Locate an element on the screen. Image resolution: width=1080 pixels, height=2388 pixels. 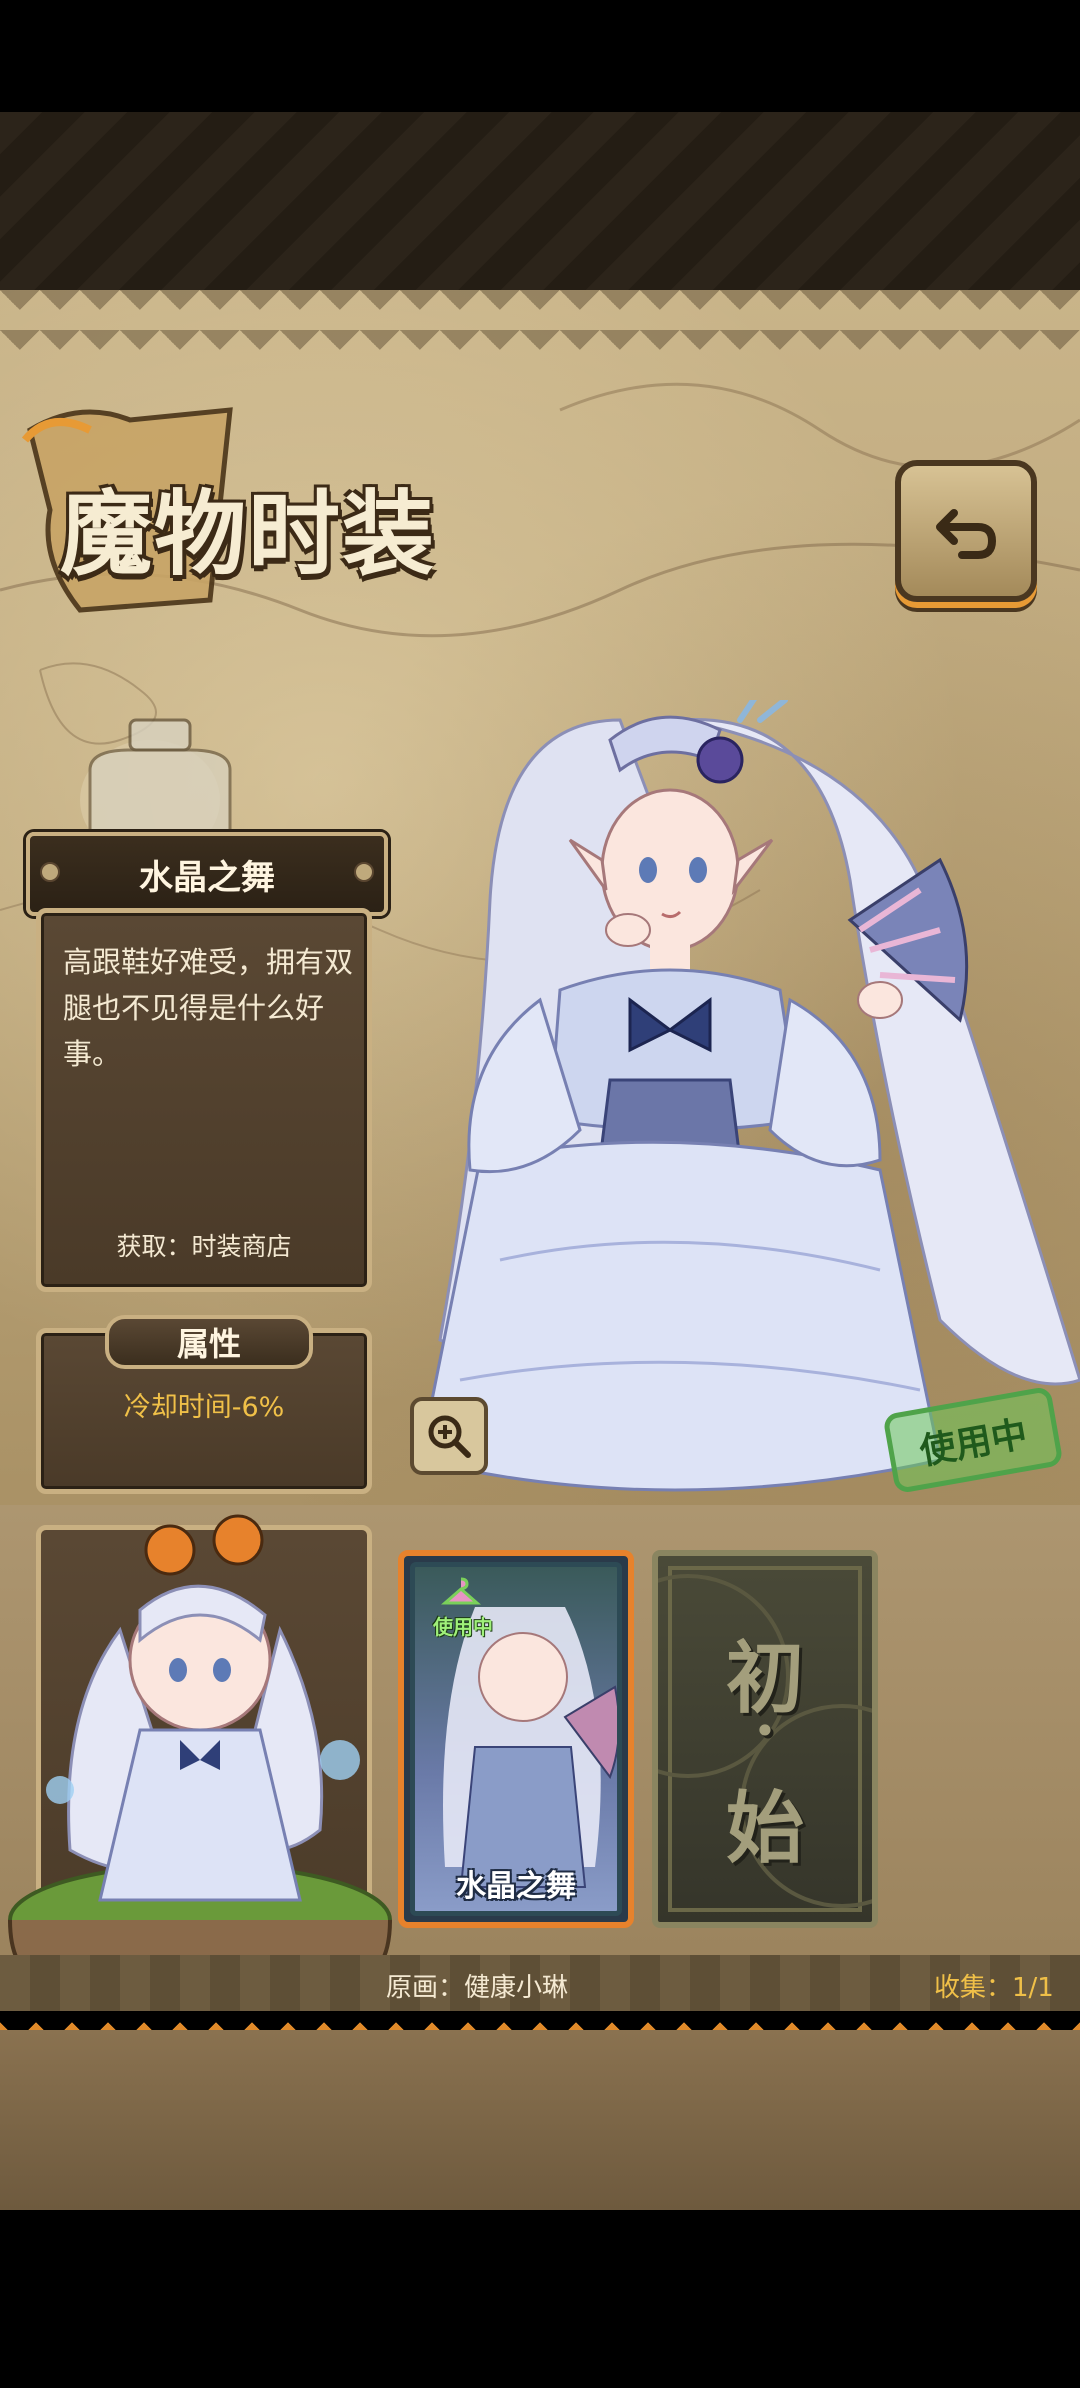
title-banner: 魔物时装 is located at coordinates (270, 510).